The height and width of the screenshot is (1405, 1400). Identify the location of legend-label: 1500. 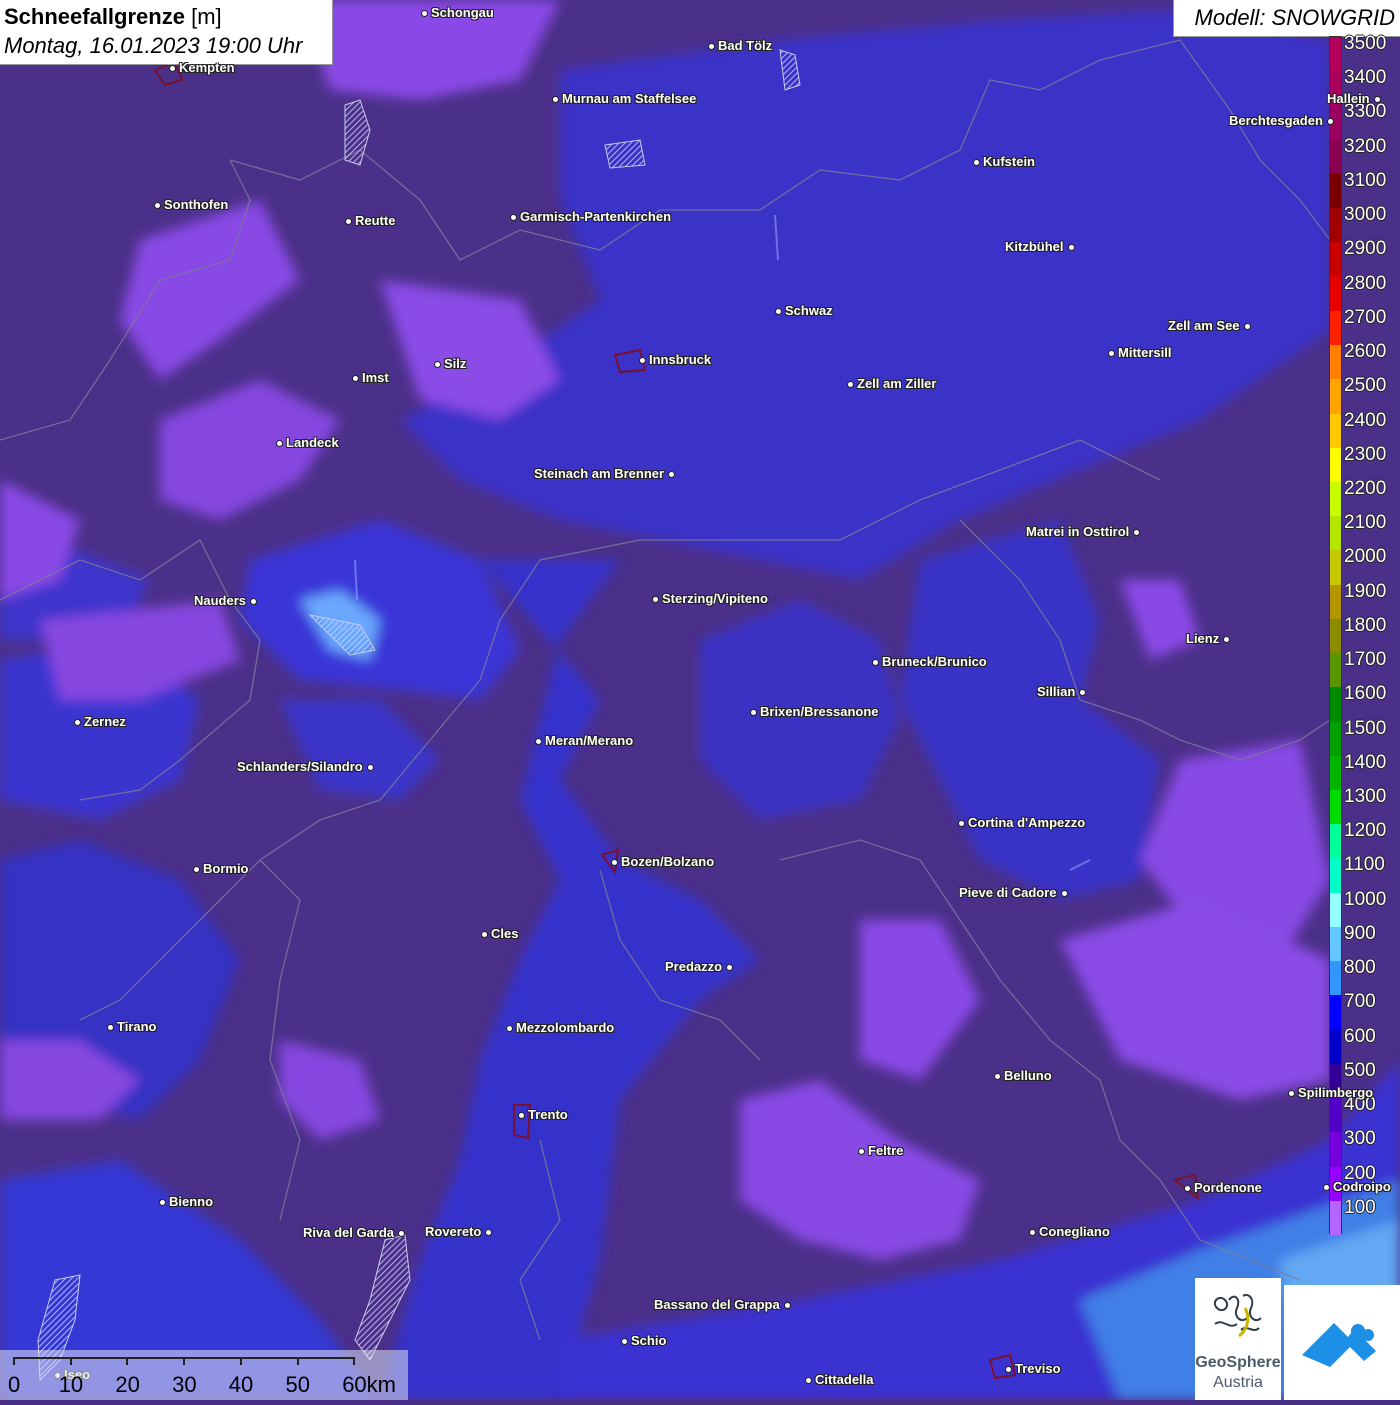
(1365, 728).